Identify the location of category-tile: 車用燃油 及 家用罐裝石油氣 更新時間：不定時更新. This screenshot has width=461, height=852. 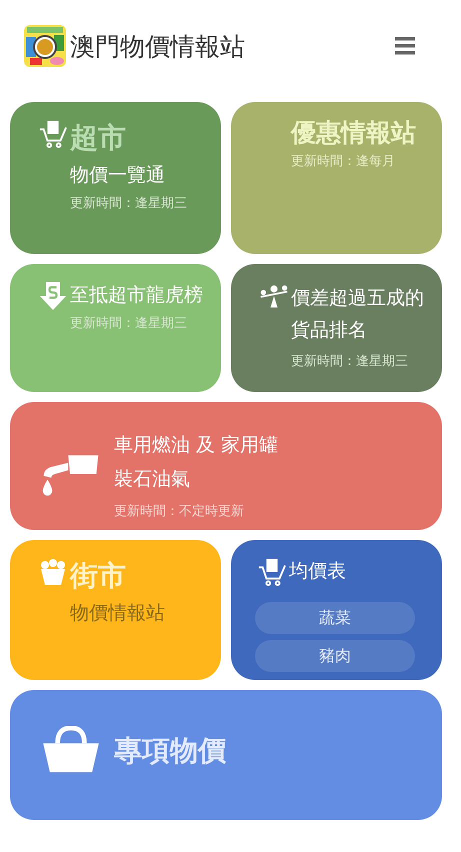
(226, 466).